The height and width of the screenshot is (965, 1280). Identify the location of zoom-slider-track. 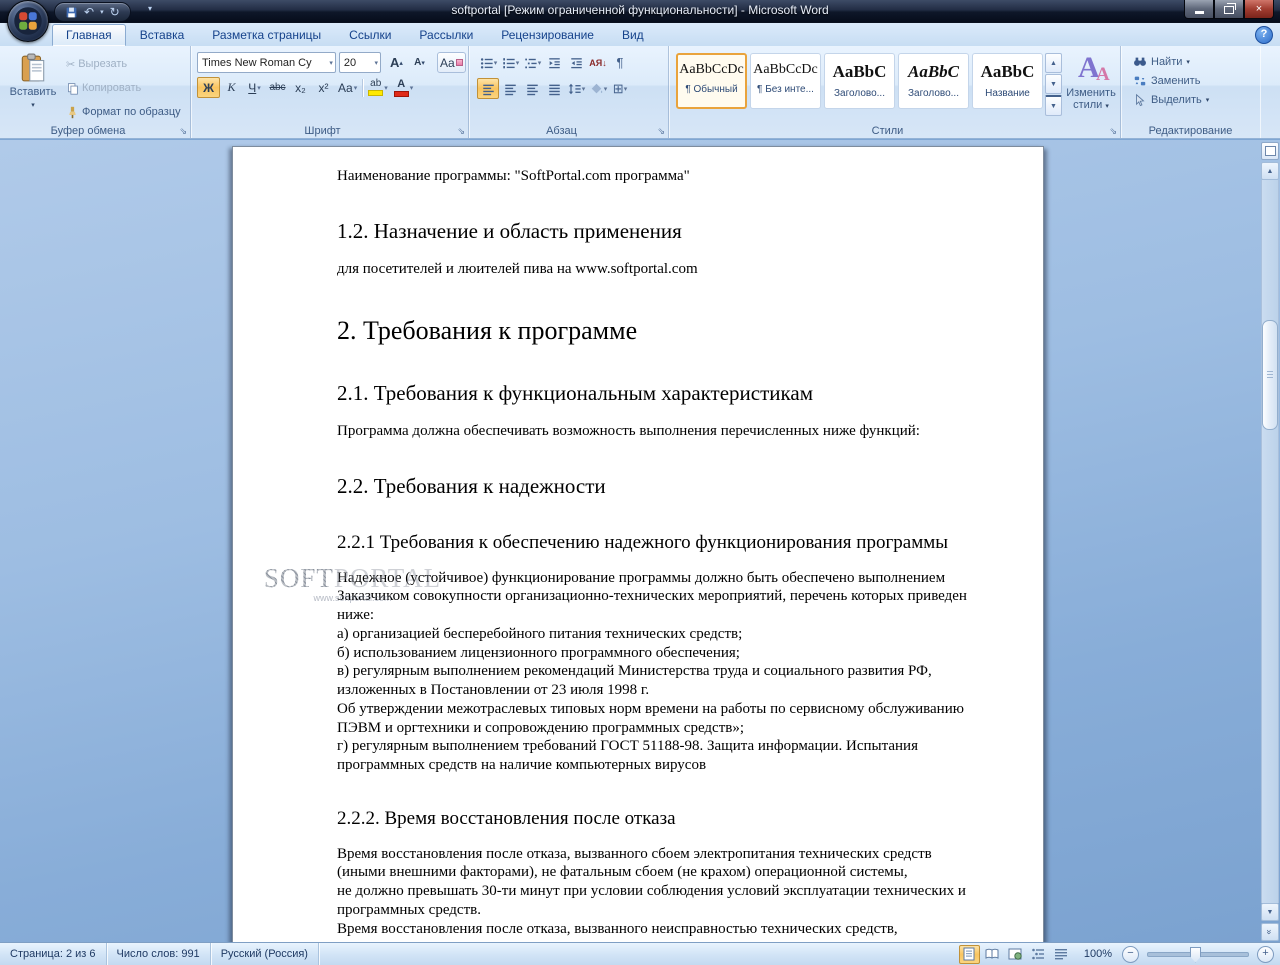
(1198, 954).